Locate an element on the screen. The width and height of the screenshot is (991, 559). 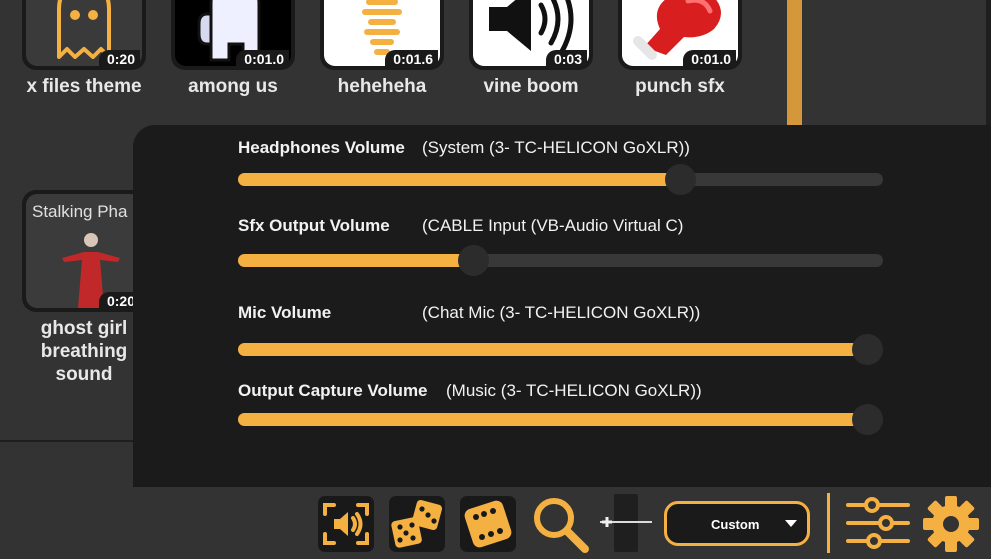
volume-slider-button is located at coordinates (626, 524).